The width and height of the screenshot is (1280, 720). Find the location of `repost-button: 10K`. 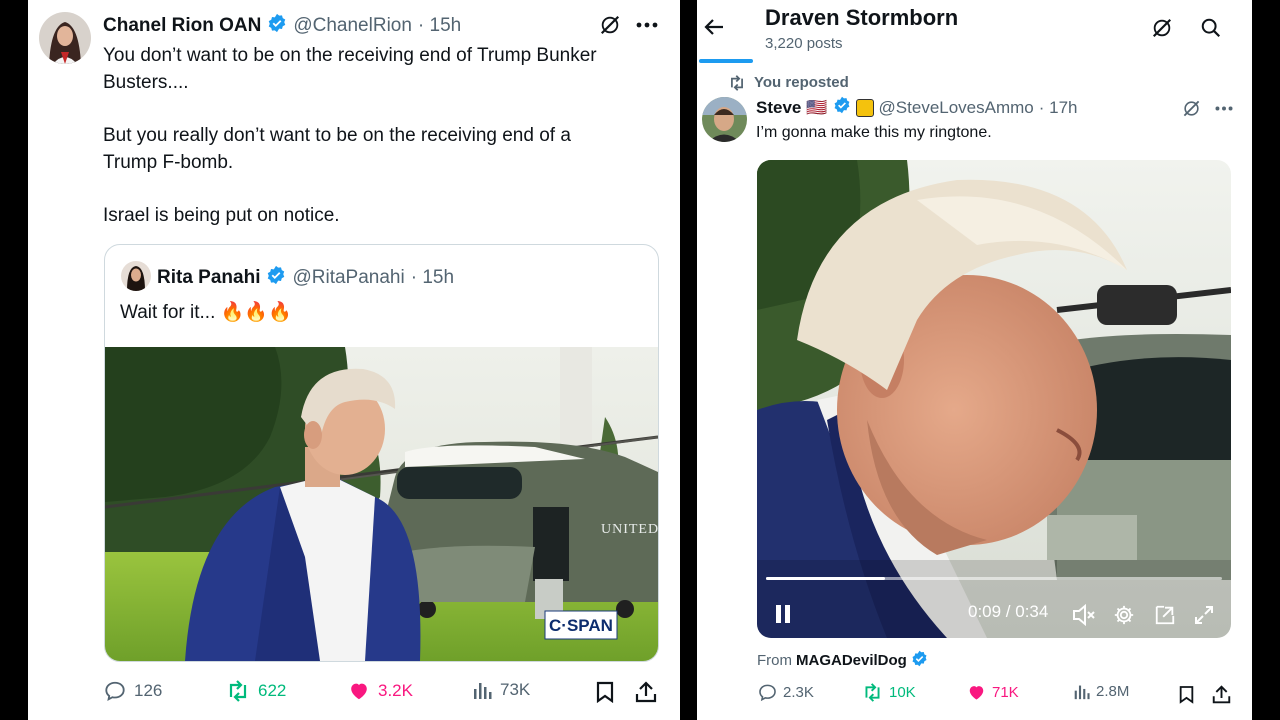

repost-button: 10K is located at coordinates (889, 692).